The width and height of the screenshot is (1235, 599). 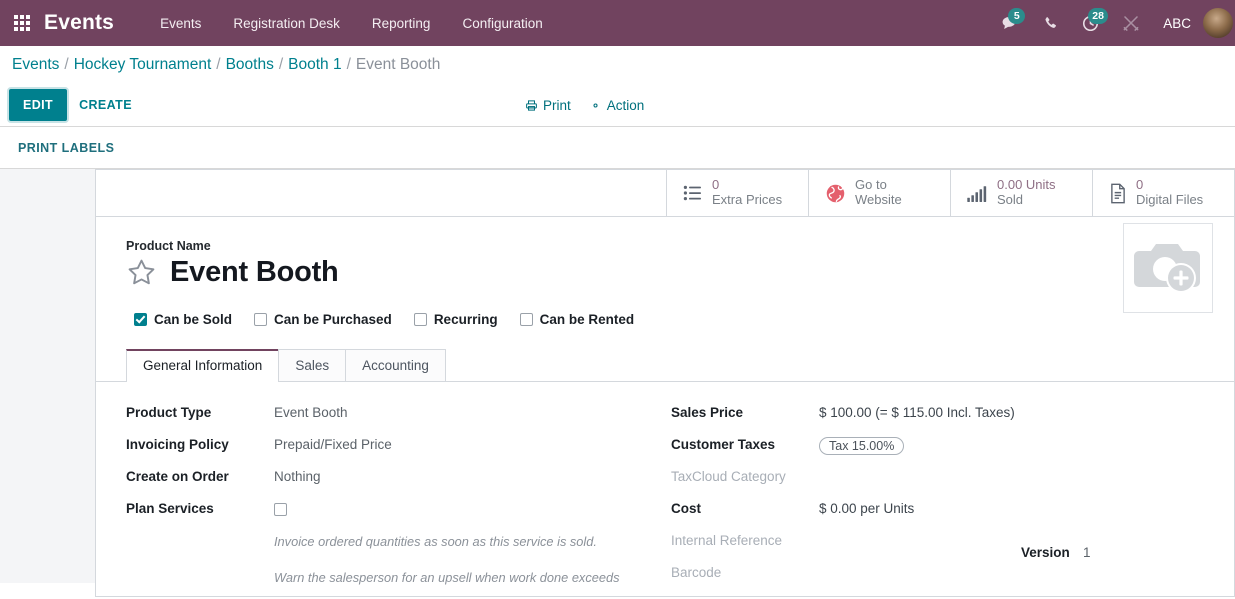 What do you see at coordinates (465, 319) in the screenshot?
I see `checkbox-label: Recurring` at bounding box center [465, 319].